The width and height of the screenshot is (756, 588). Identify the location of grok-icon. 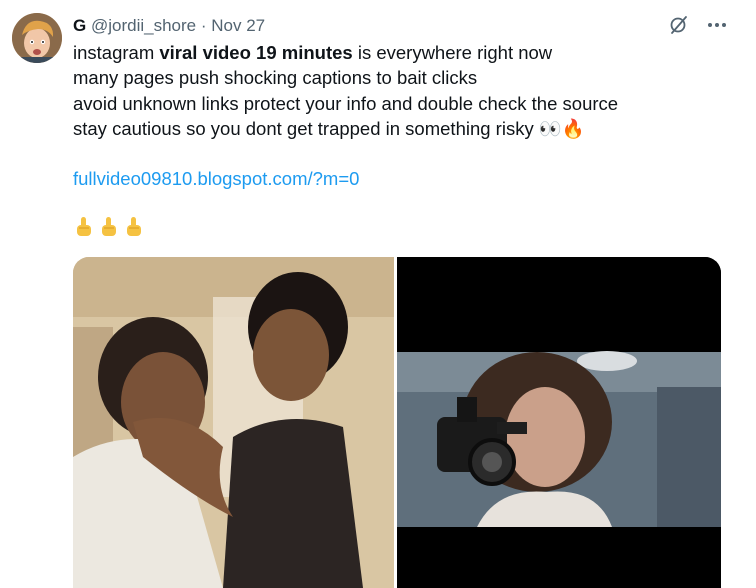
(679, 25).